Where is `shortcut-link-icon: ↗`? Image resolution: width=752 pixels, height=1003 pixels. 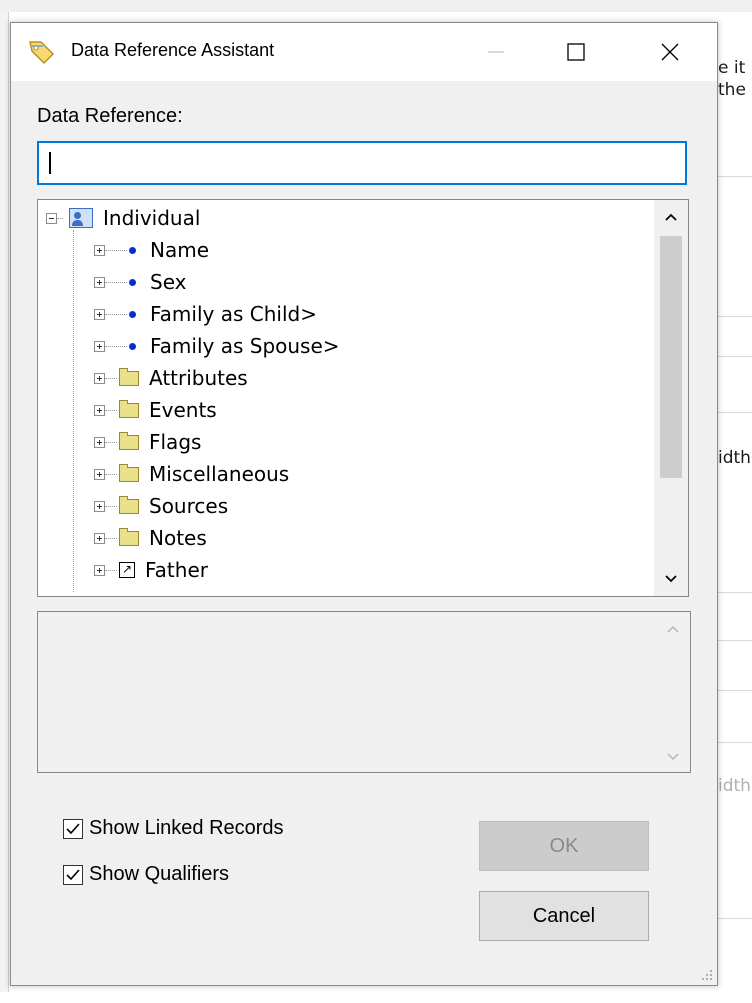 shortcut-link-icon: ↗ is located at coordinates (127, 570).